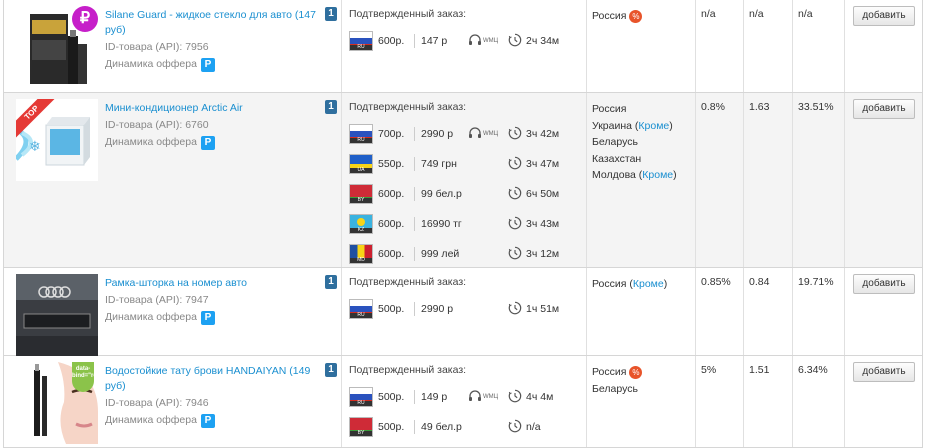 Image resolution: width=928 pixels, height=448 pixels. What do you see at coordinates (543, 194) in the screenshot?
I see `approve-time-value: 6ч 50м` at bounding box center [543, 194].